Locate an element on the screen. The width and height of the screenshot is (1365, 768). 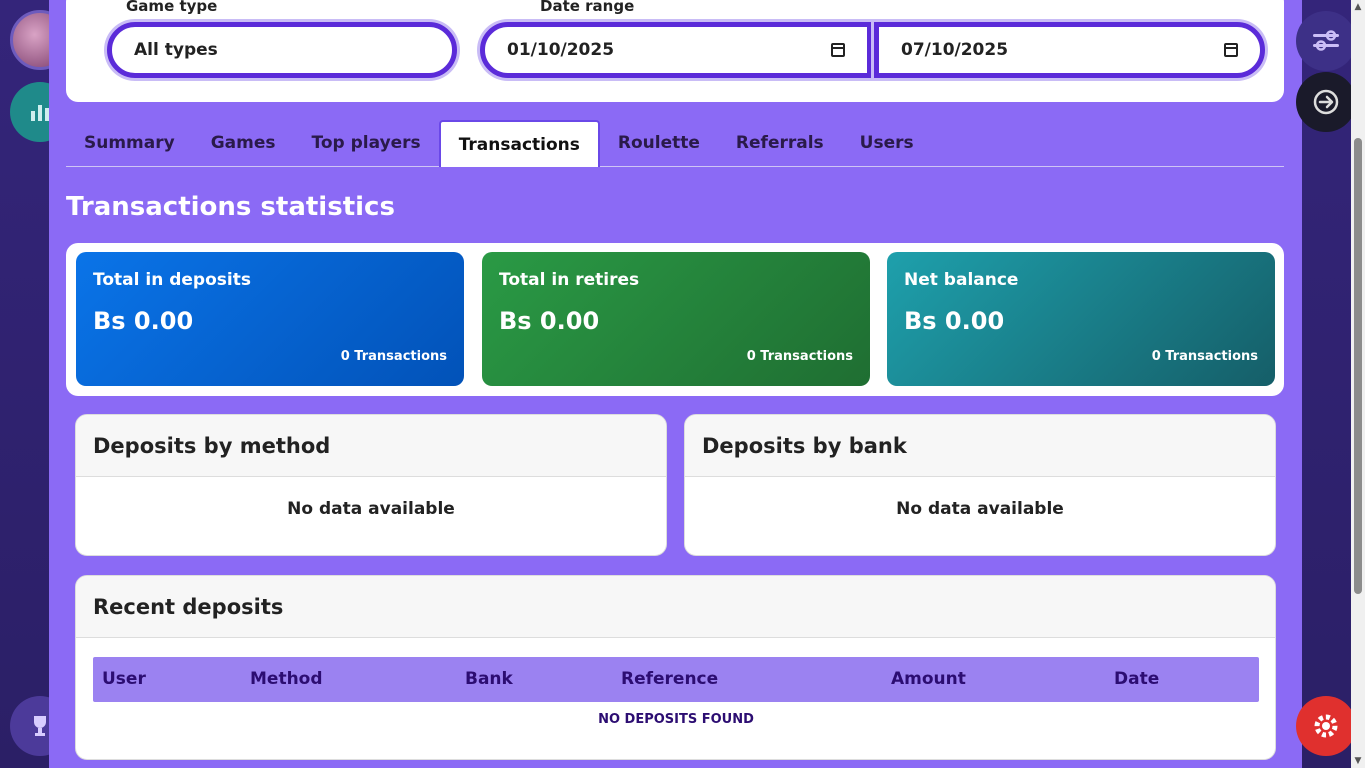
deposits-card: Total in deposits Bs 0.00 0 Transactions is located at coordinates (270, 319).